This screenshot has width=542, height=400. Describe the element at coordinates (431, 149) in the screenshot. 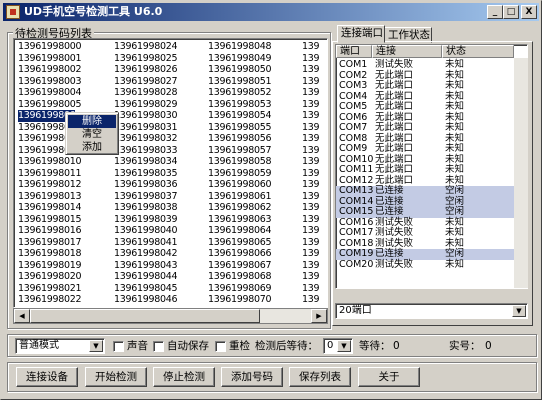

I see `port-row: COM9 无此端口 未知` at that location.